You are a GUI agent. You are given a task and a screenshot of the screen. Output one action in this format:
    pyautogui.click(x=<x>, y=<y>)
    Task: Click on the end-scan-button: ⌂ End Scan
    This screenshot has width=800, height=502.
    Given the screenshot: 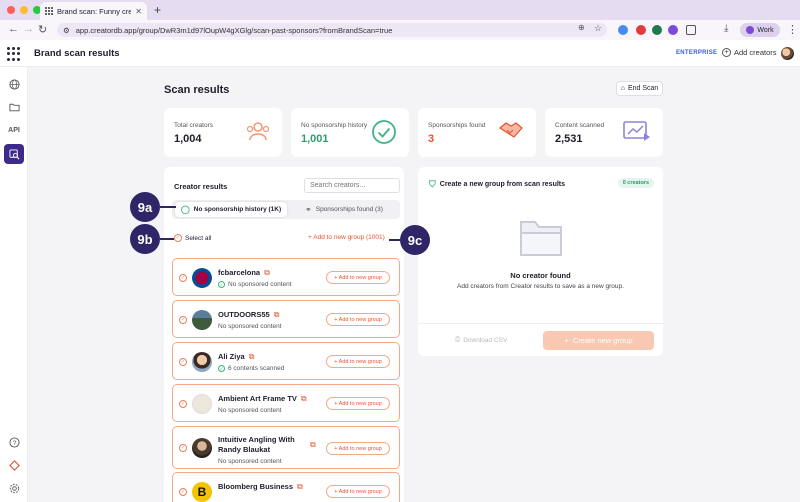 What is the action you would take?
    pyautogui.click(x=639, y=88)
    